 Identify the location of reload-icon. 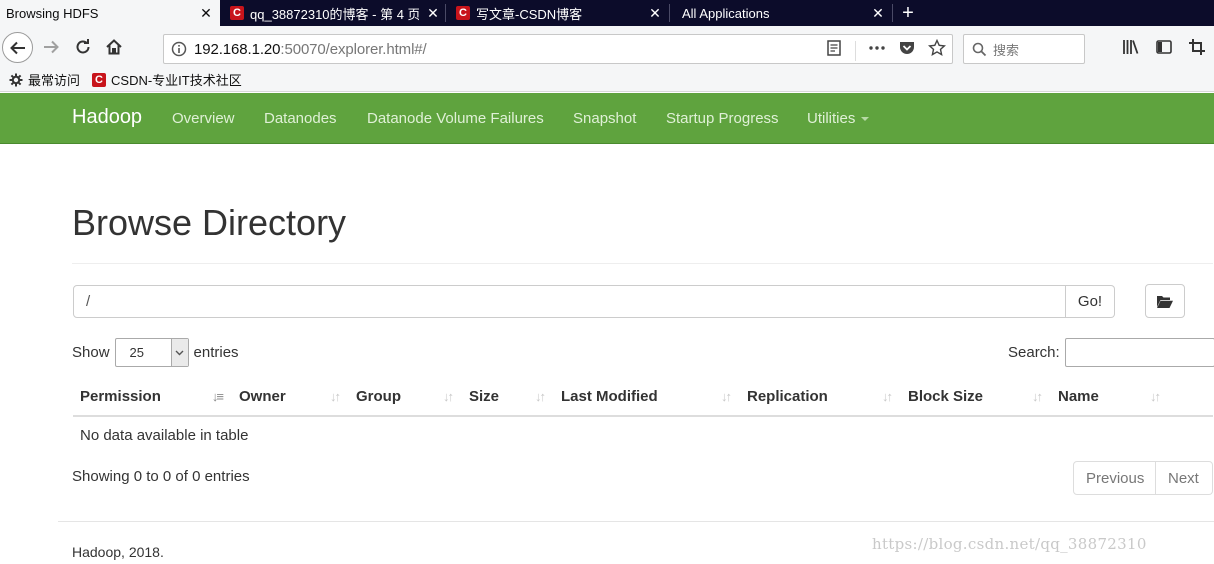
(83, 46).